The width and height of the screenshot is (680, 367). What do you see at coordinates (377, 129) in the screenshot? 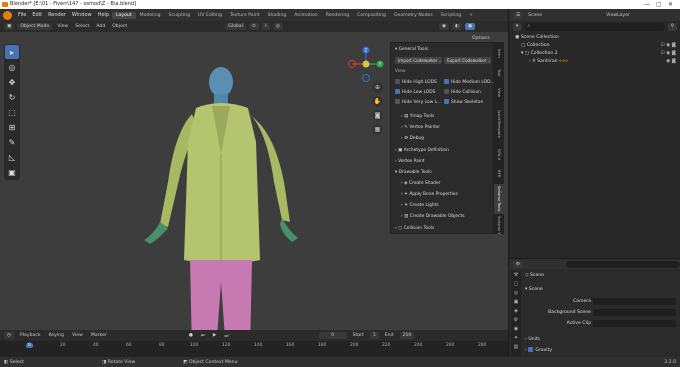
I see `grid-icon: ▦` at bounding box center [377, 129].